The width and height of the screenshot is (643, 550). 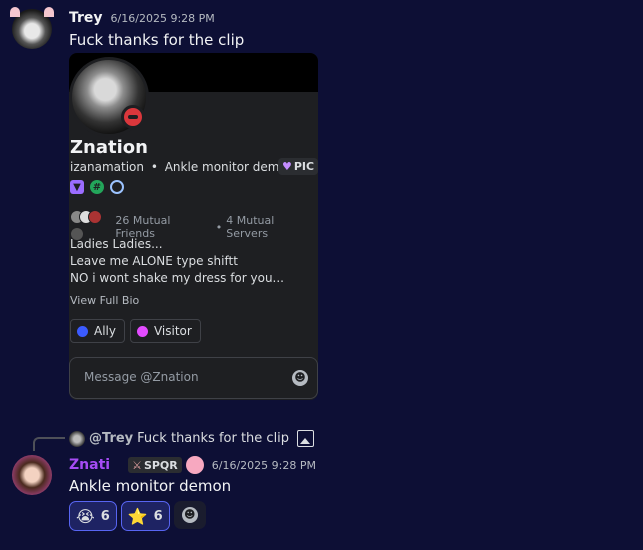 What do you see at coordinates (89, 465) in the screenshot?
I see `message-author: Znati` at bounding box center [89, 465].